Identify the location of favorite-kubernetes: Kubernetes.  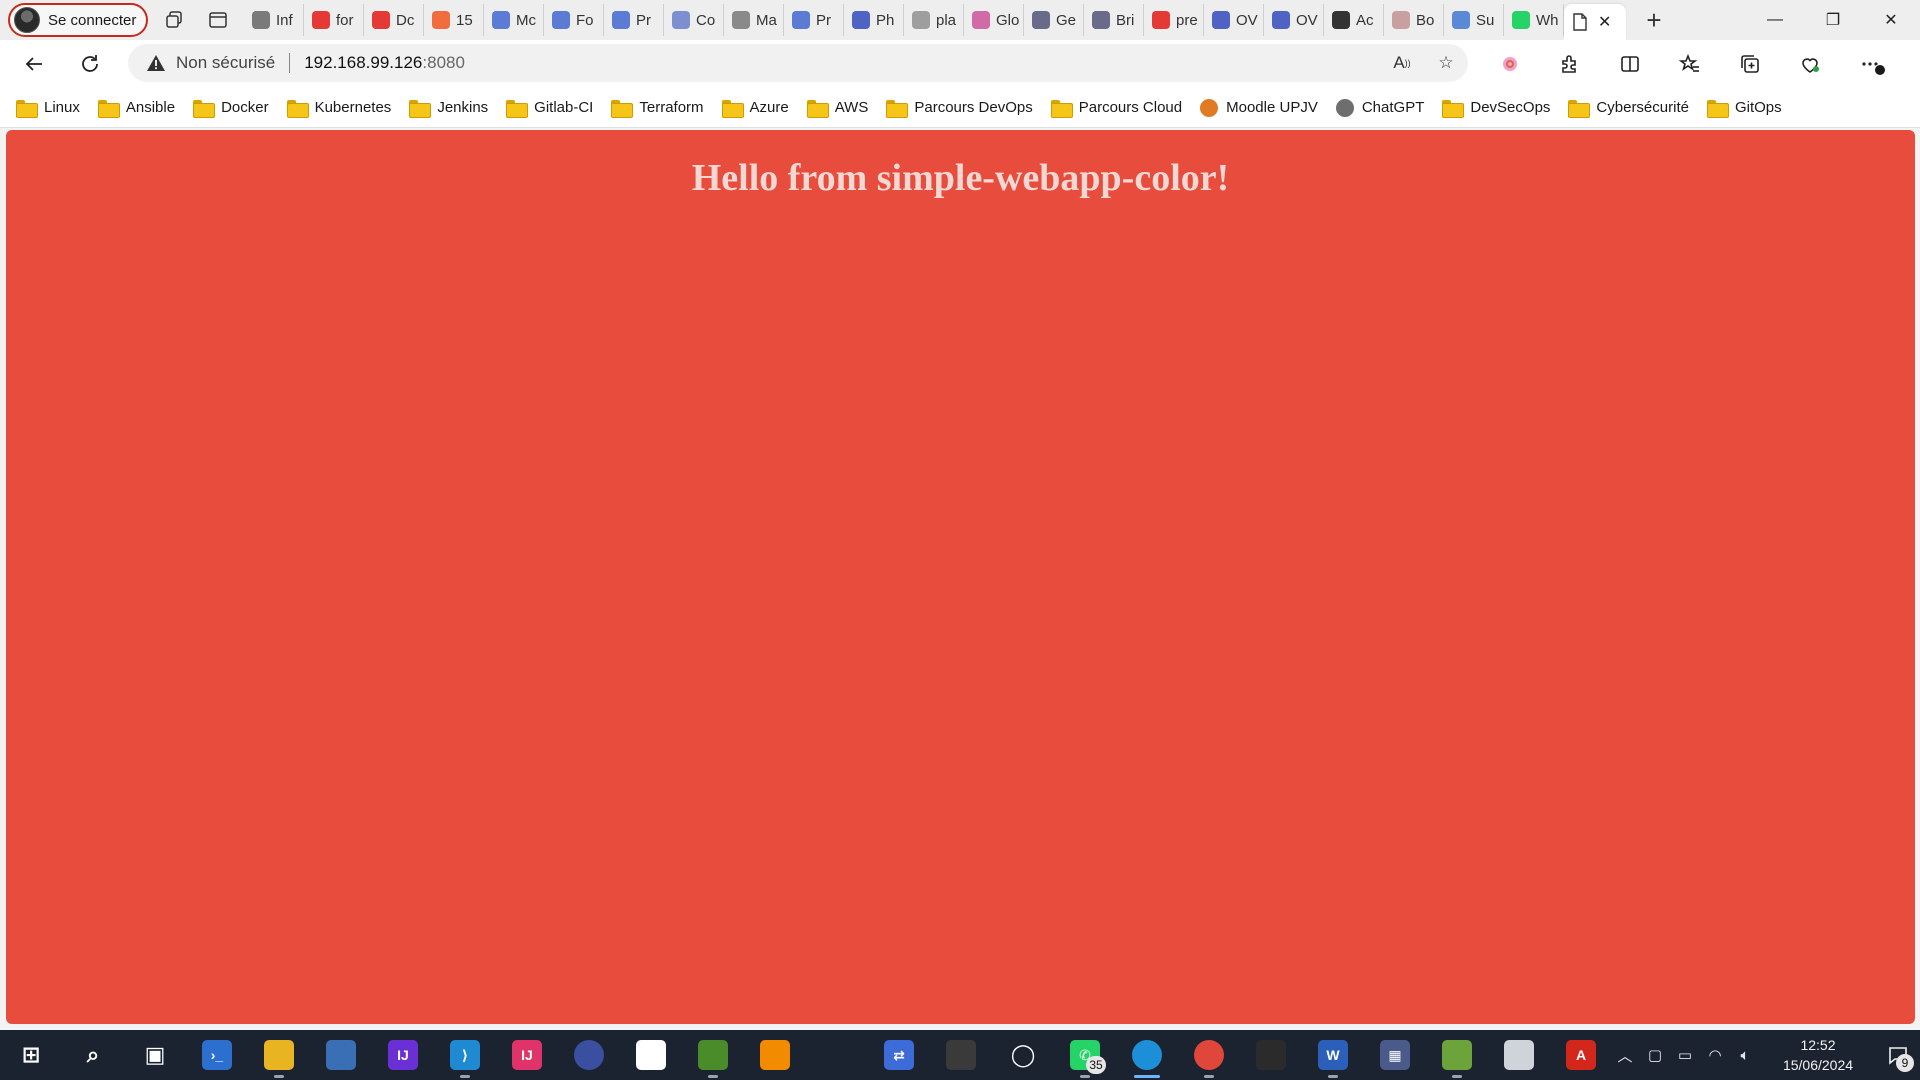
(343, 108).